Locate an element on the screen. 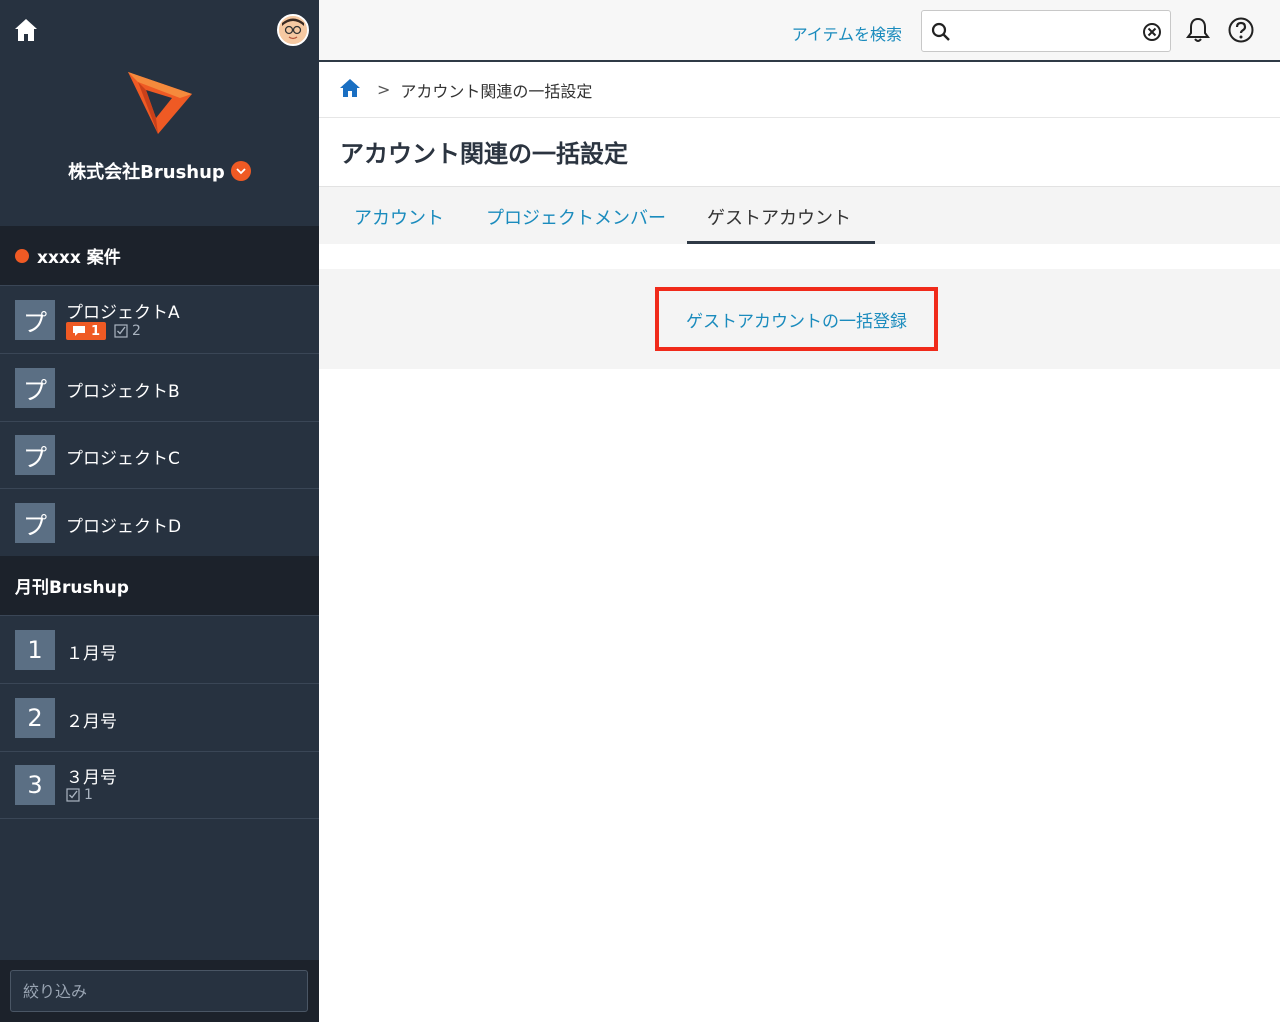  sidebar-top-bar is located at coordinates (159, 30).